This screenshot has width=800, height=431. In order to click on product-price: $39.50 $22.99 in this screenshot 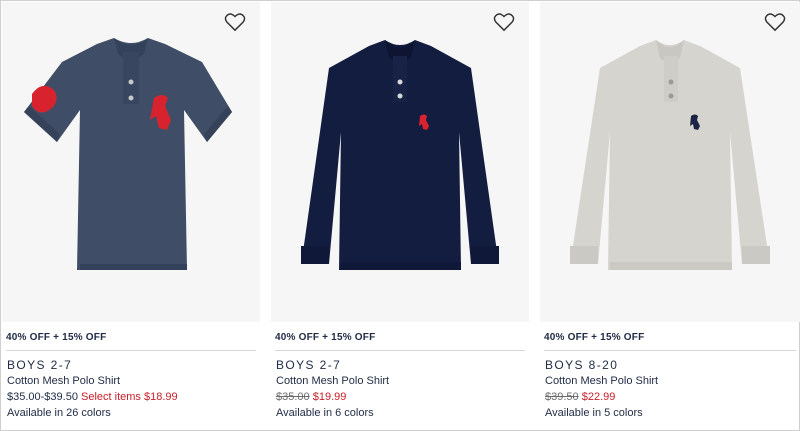, I will do `click(580, 397)`.